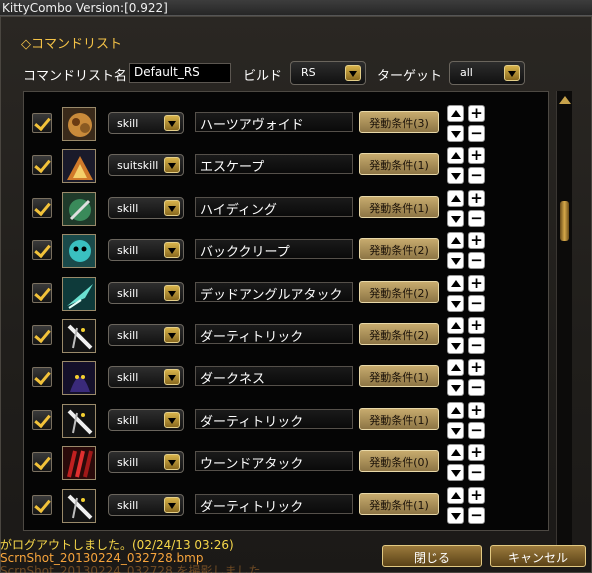 The image size is (592, 573). What do you see at coordinates (274, 249) in the screenshot?
I see `skill-name-field: バッククリープ` at bounding box center [274, 249].